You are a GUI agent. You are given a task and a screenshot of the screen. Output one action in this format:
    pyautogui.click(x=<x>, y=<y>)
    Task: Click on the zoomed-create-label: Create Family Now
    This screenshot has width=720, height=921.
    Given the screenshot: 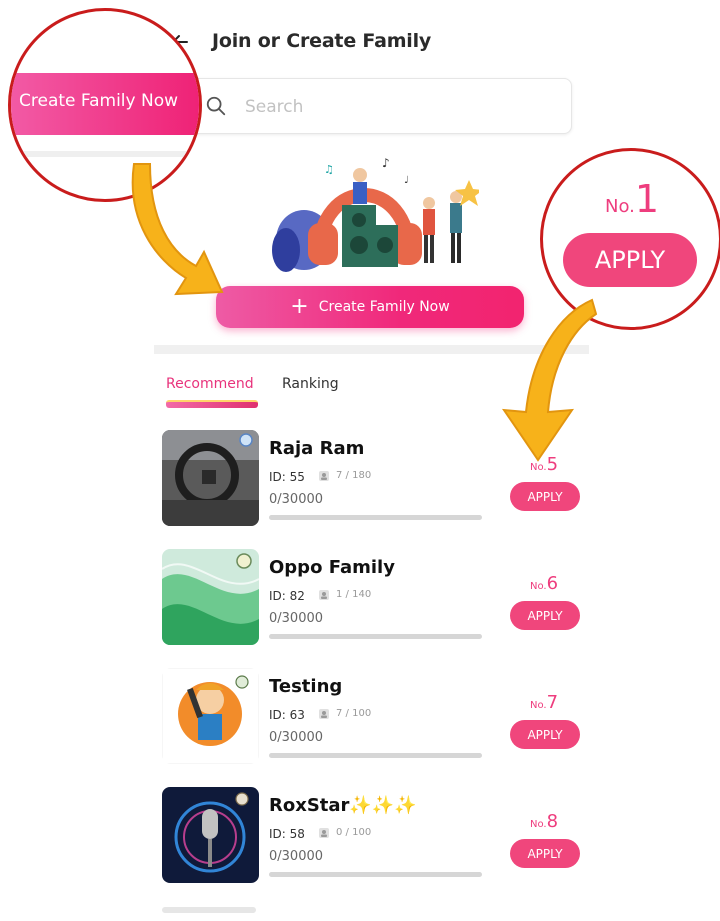 What is the action you would take?
    pyautogui.click(x=99, y=101)
    